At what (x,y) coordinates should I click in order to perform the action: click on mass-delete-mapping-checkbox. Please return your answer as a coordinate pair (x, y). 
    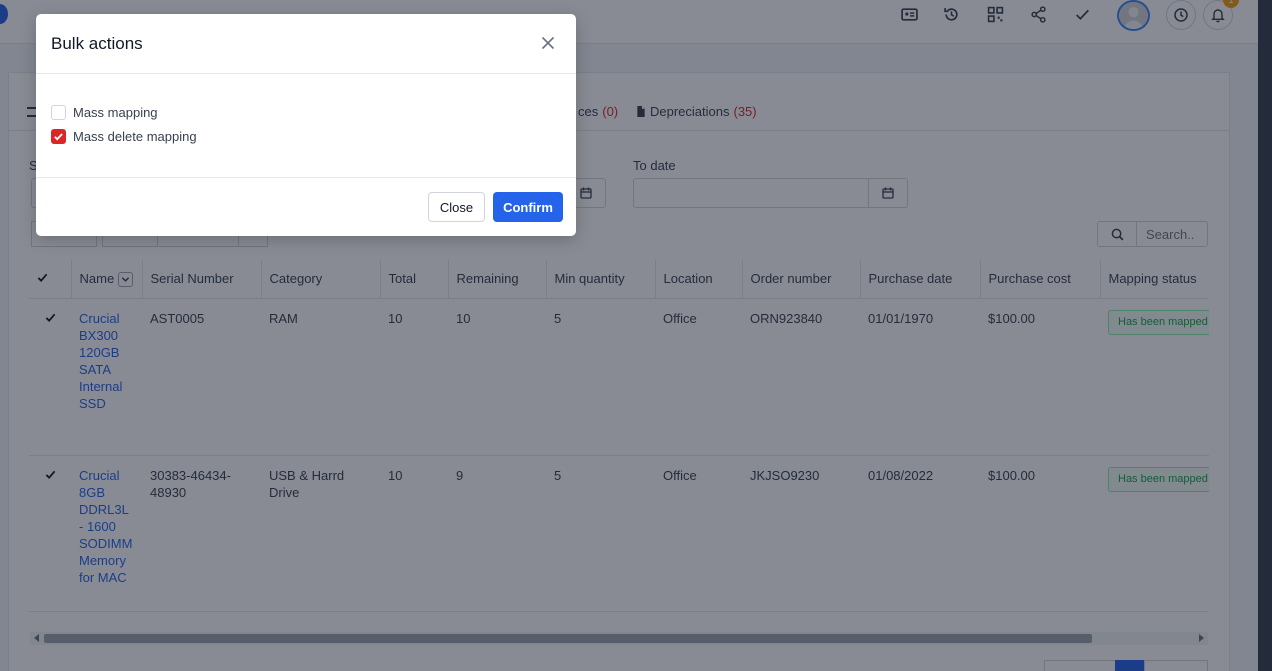
    Looking at the image, I should click on (58, 136).